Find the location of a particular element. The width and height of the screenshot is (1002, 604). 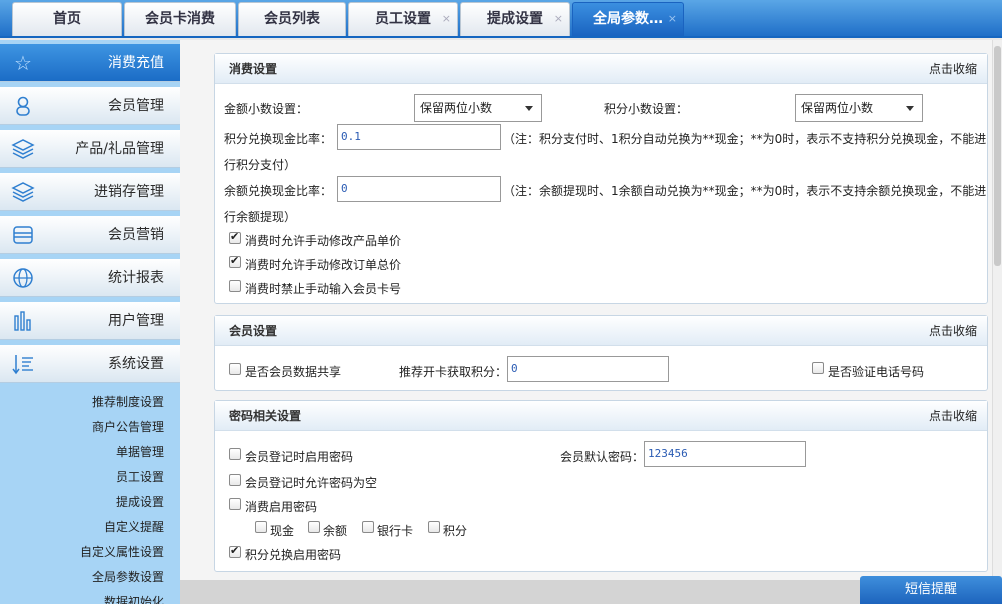

submenu-staff-settings: 员工设置 is located at coordinates (140, 477).